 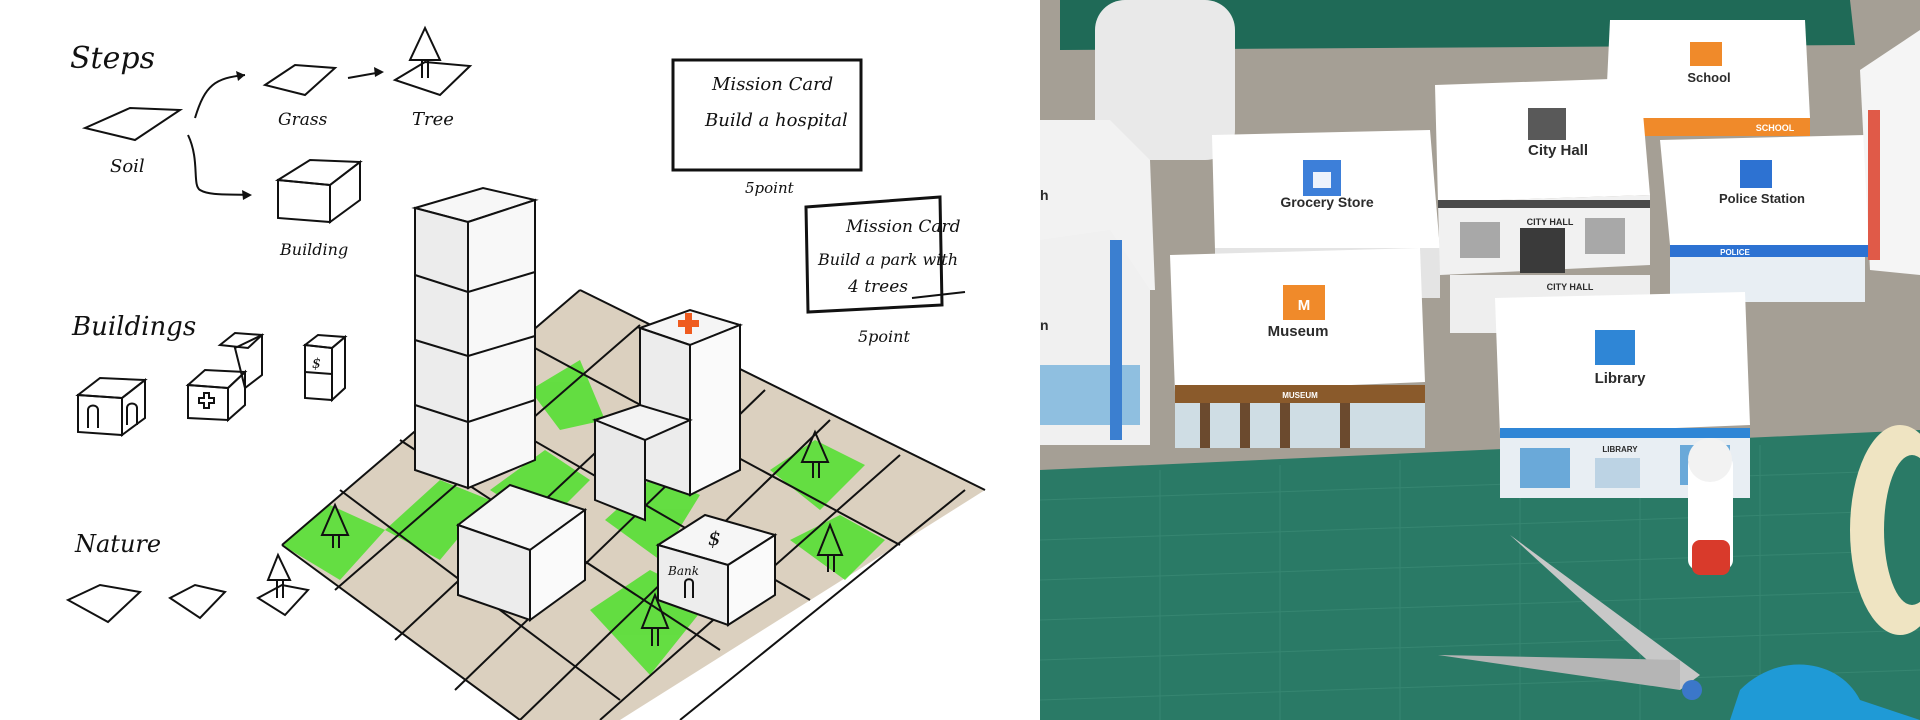 I want to click on building-name: Grocery Store, so click(x=1327, y=202).